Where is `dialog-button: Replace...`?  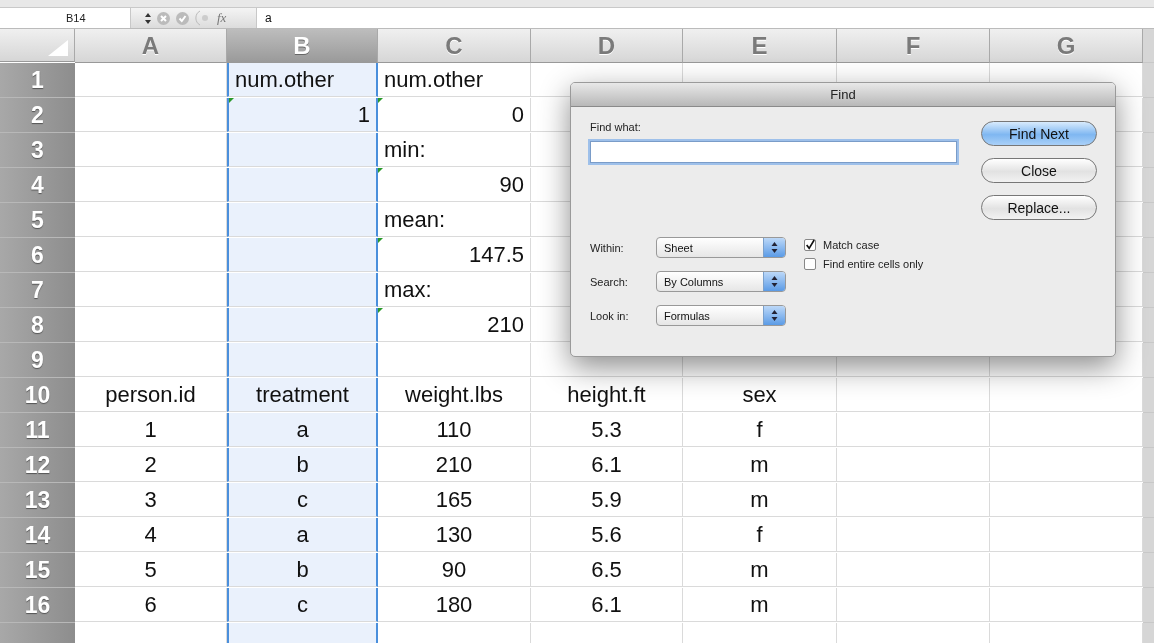
dialog-button: Replace... is located at coordinates (1039, 207).